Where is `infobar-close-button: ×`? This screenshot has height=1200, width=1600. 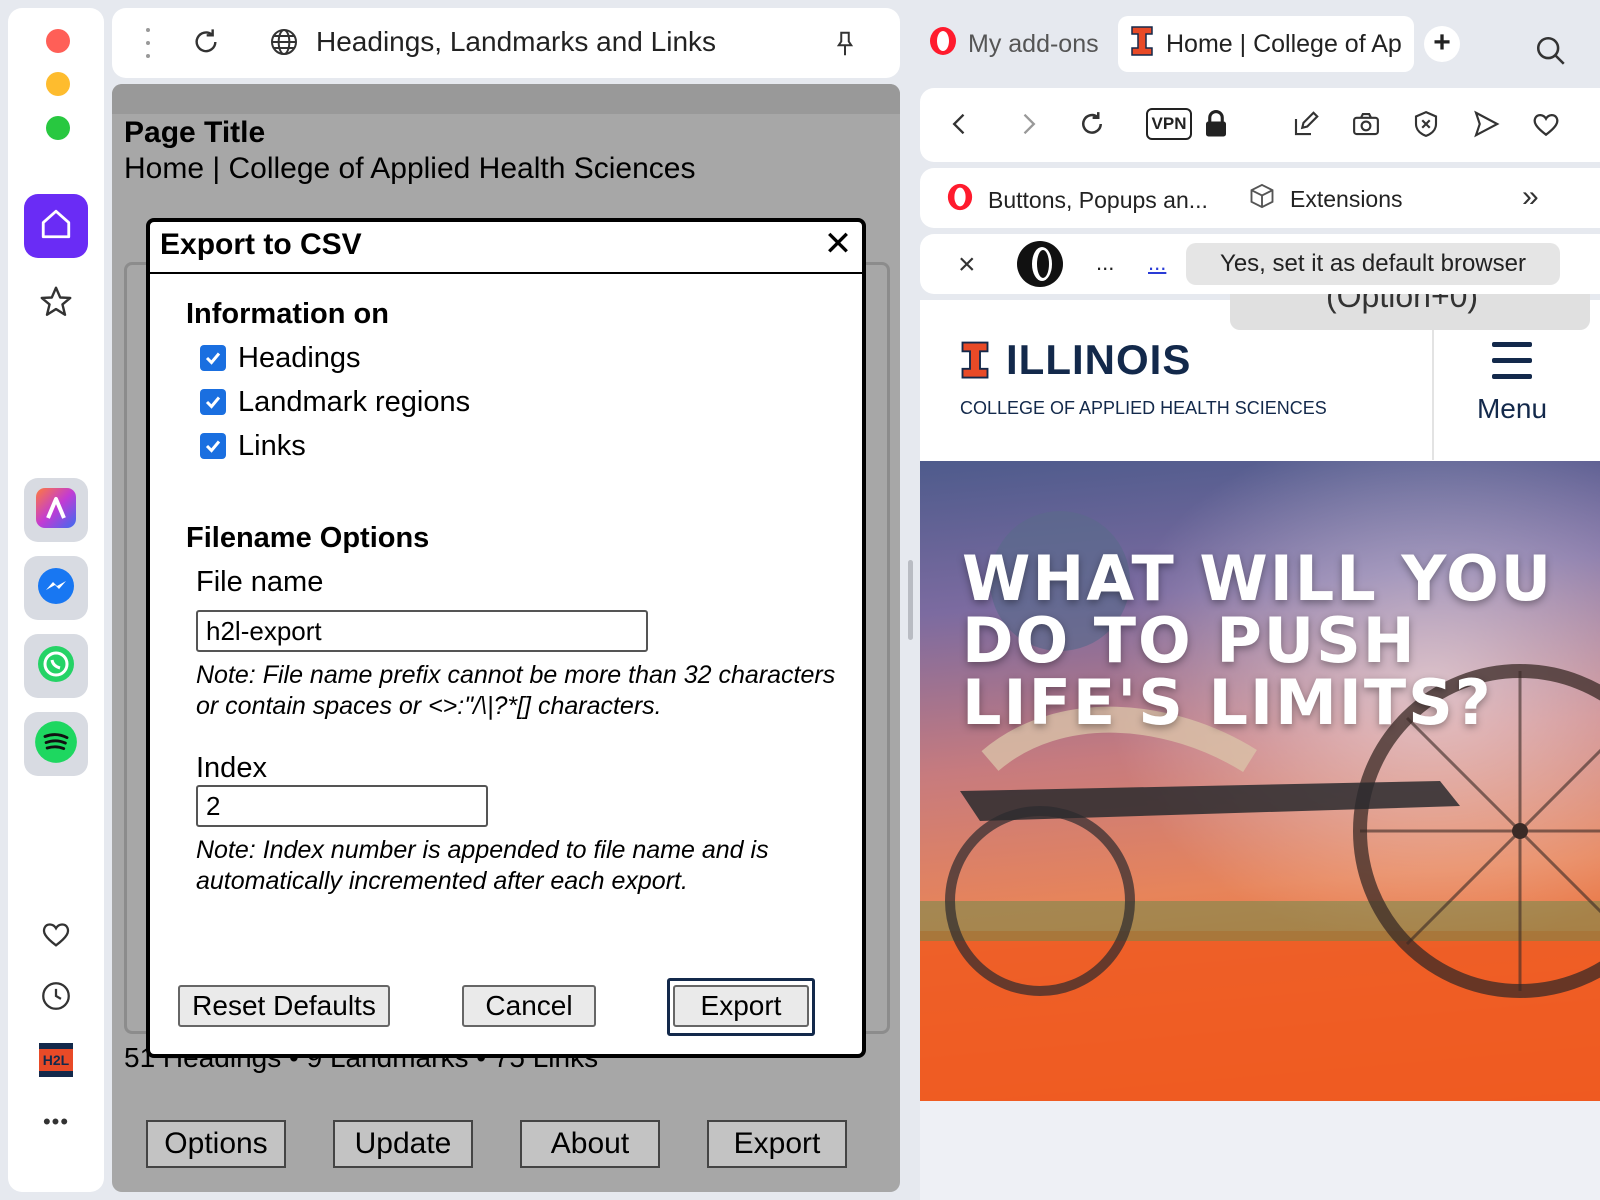
infobar-close-button: × is located at coordinates (967, 265).